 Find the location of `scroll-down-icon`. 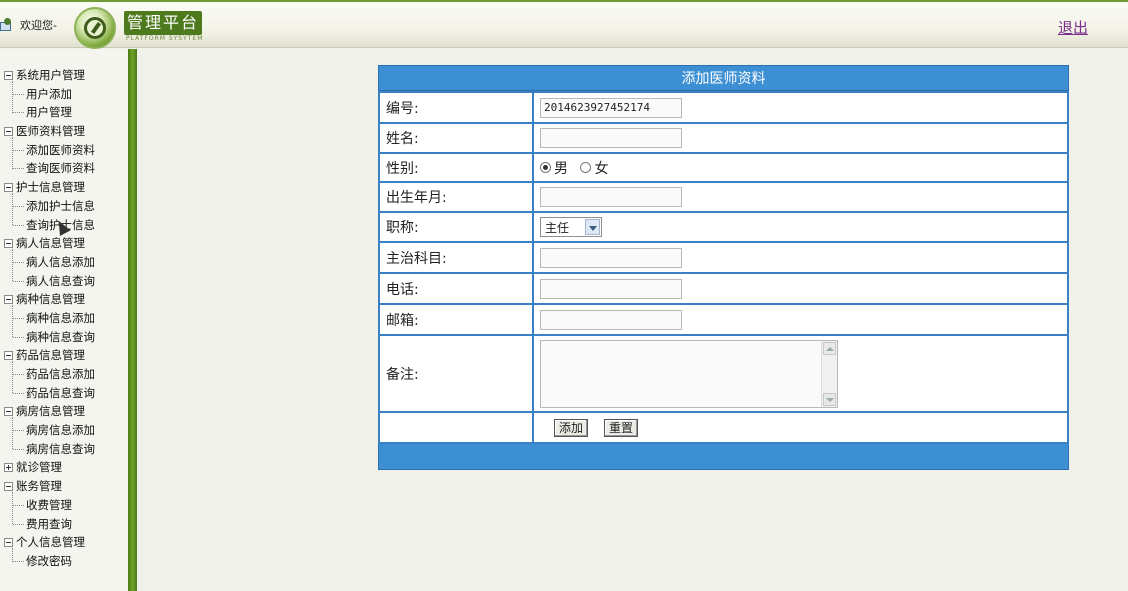

scroll-down-icon is located at coordinates (829, 399).